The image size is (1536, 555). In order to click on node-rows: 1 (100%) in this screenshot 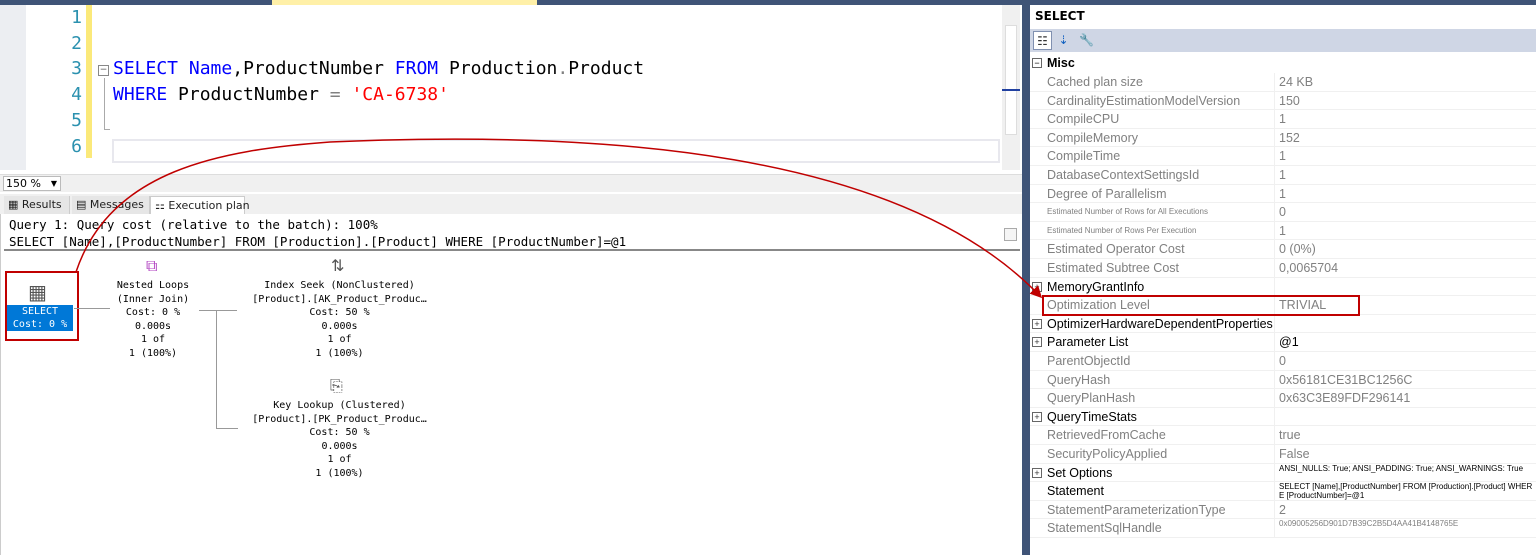, I will do `click(339, 473)`.